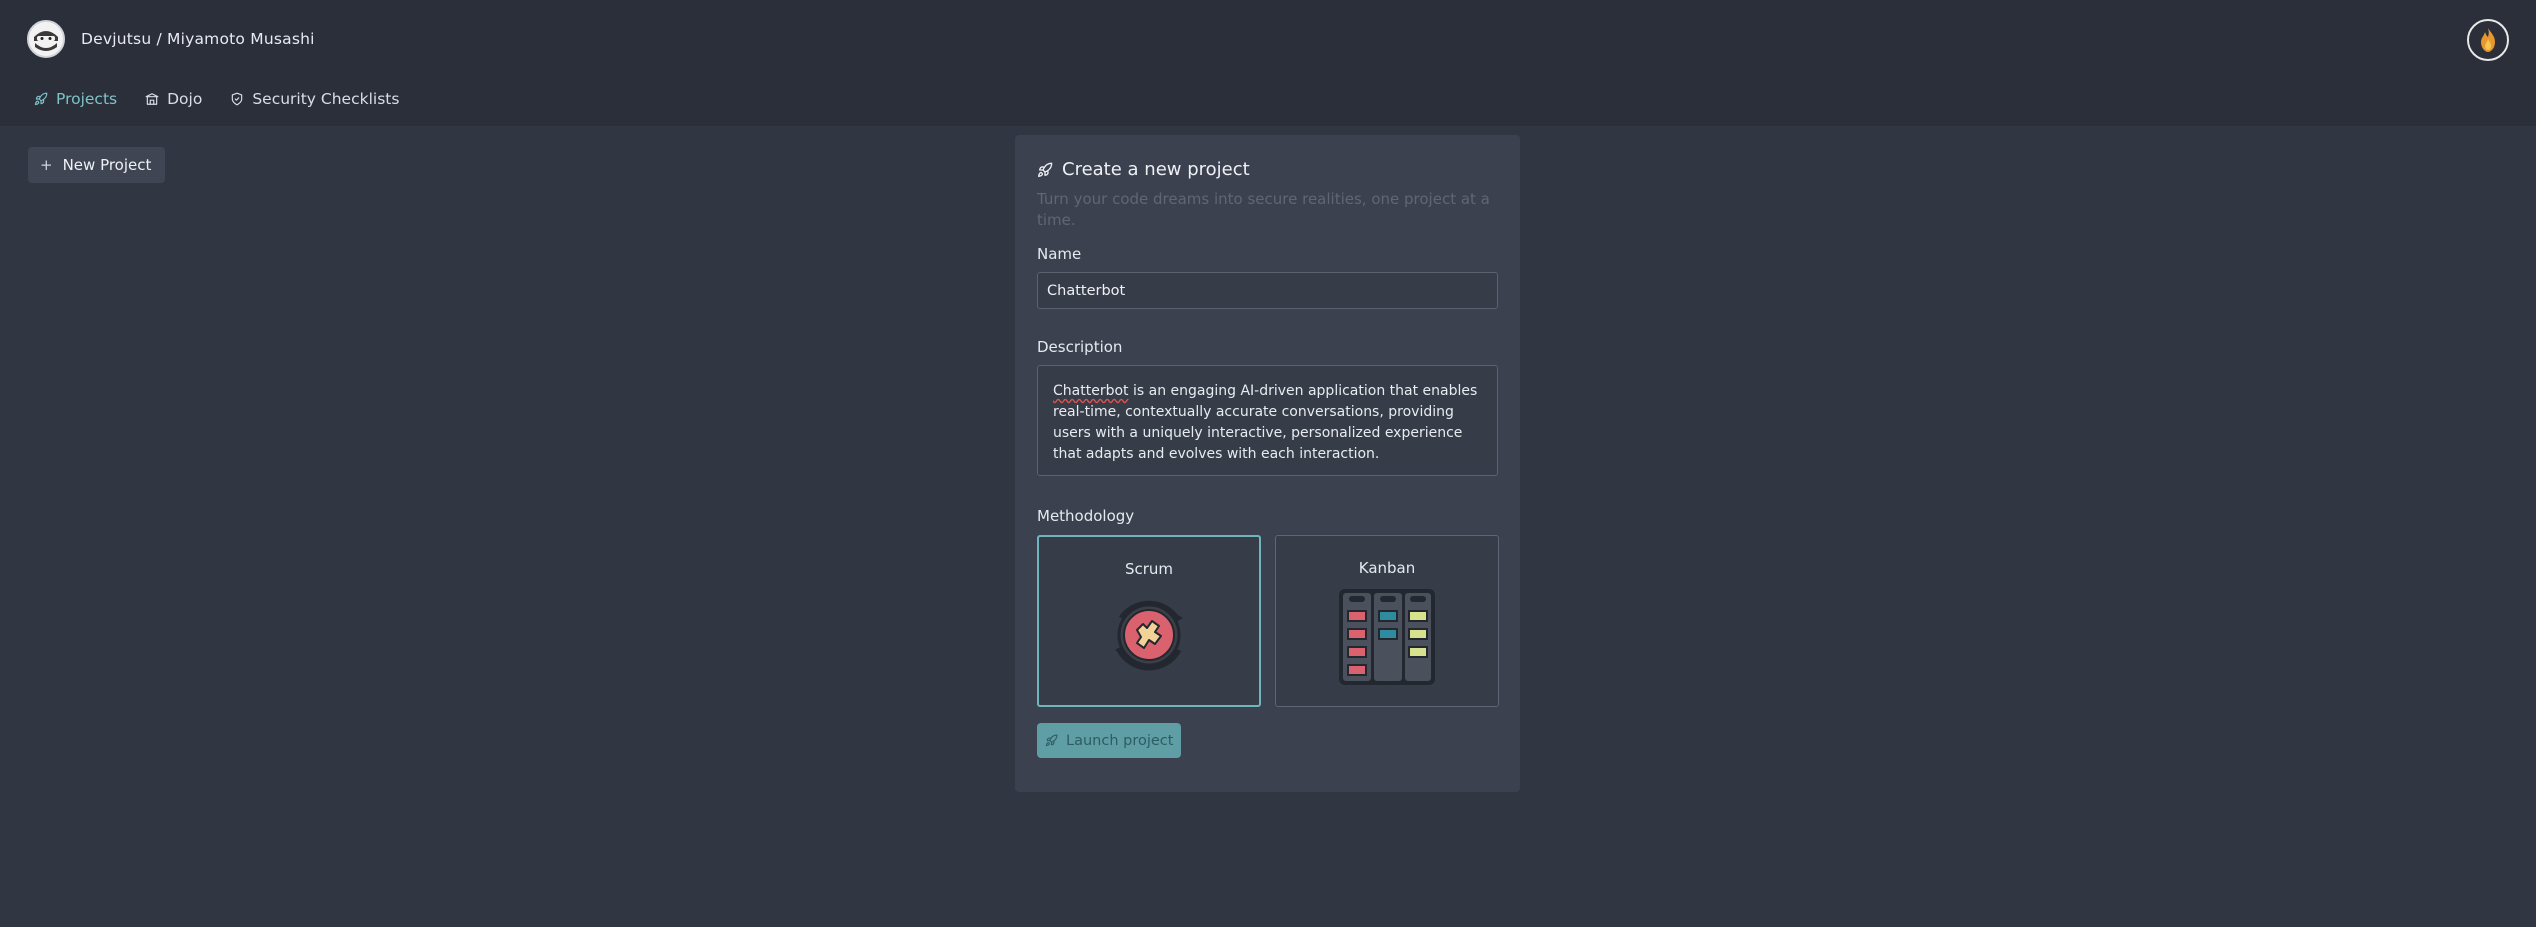 Image resolution: width=2536 pixels, height=927 pixels. What do you see at coordinates (1086, 516) in the screenshot?
I see `methodology-label: Methodology` at bounding box center [1086, 516].